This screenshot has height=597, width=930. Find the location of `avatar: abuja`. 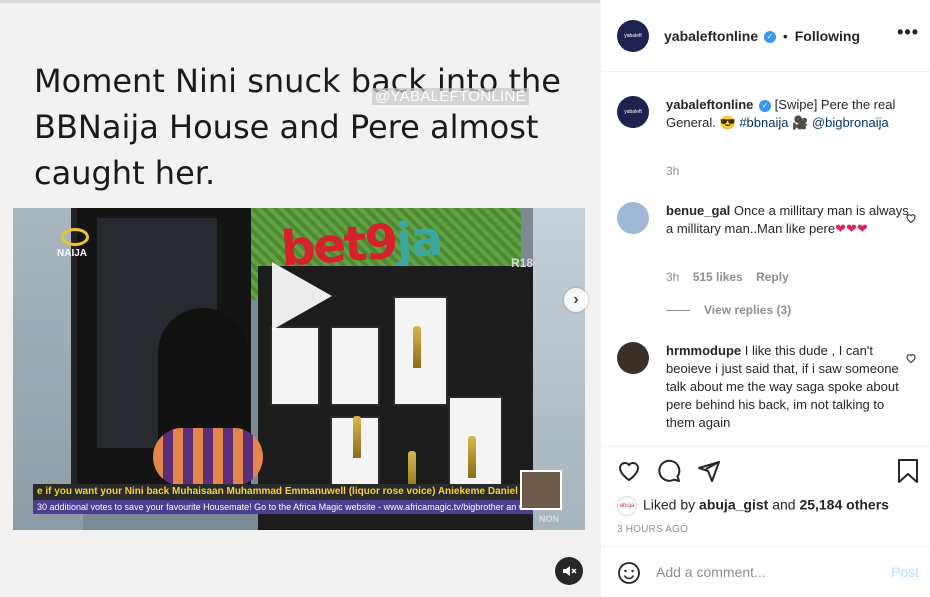

avatar: abuja is located at coordinates (627, 506).